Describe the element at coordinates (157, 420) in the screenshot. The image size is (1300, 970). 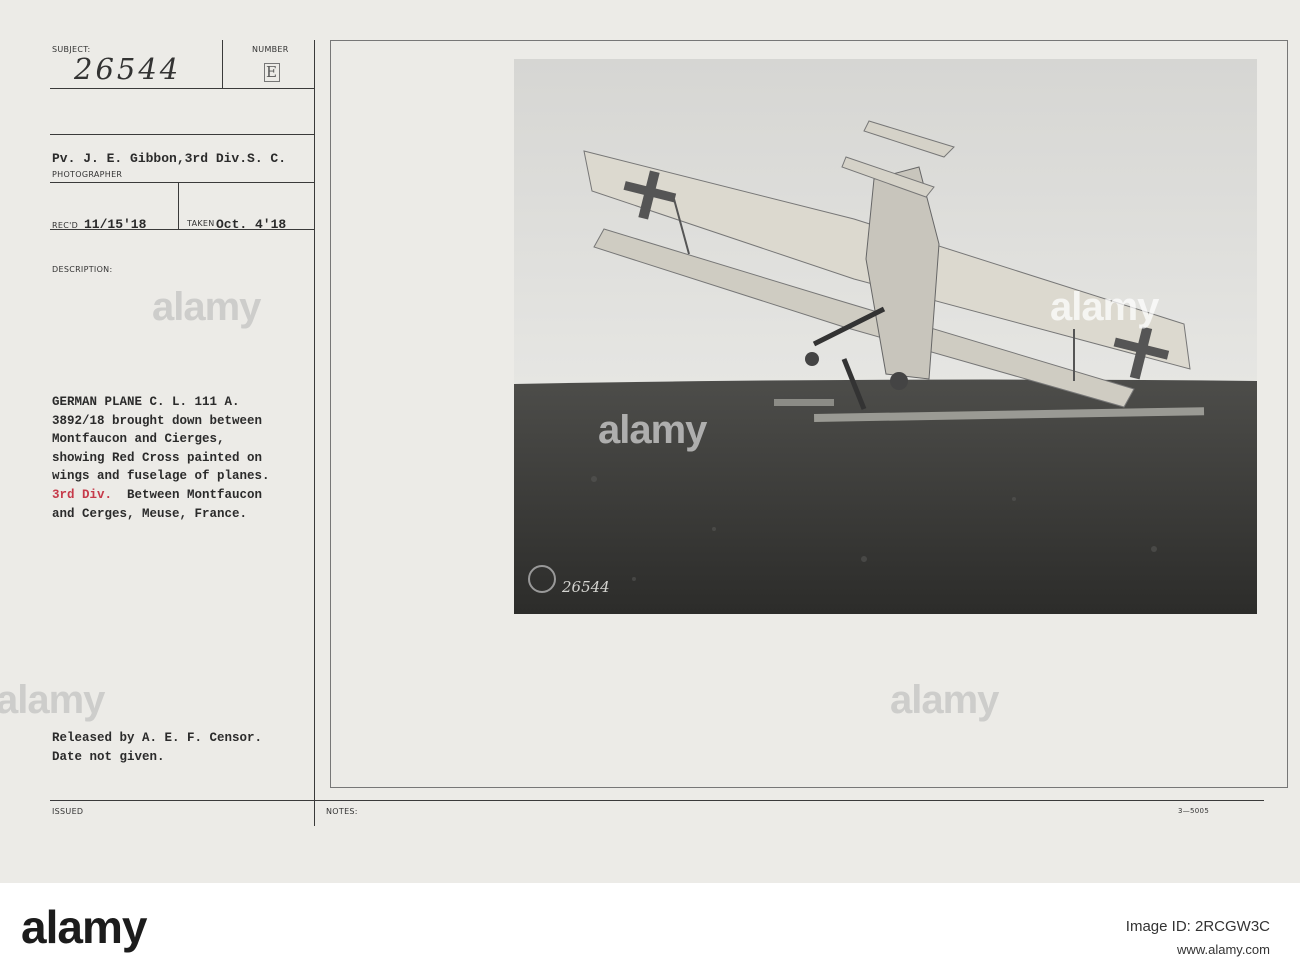
I see `description-line-2: 3892/18 brought down between` at that location.